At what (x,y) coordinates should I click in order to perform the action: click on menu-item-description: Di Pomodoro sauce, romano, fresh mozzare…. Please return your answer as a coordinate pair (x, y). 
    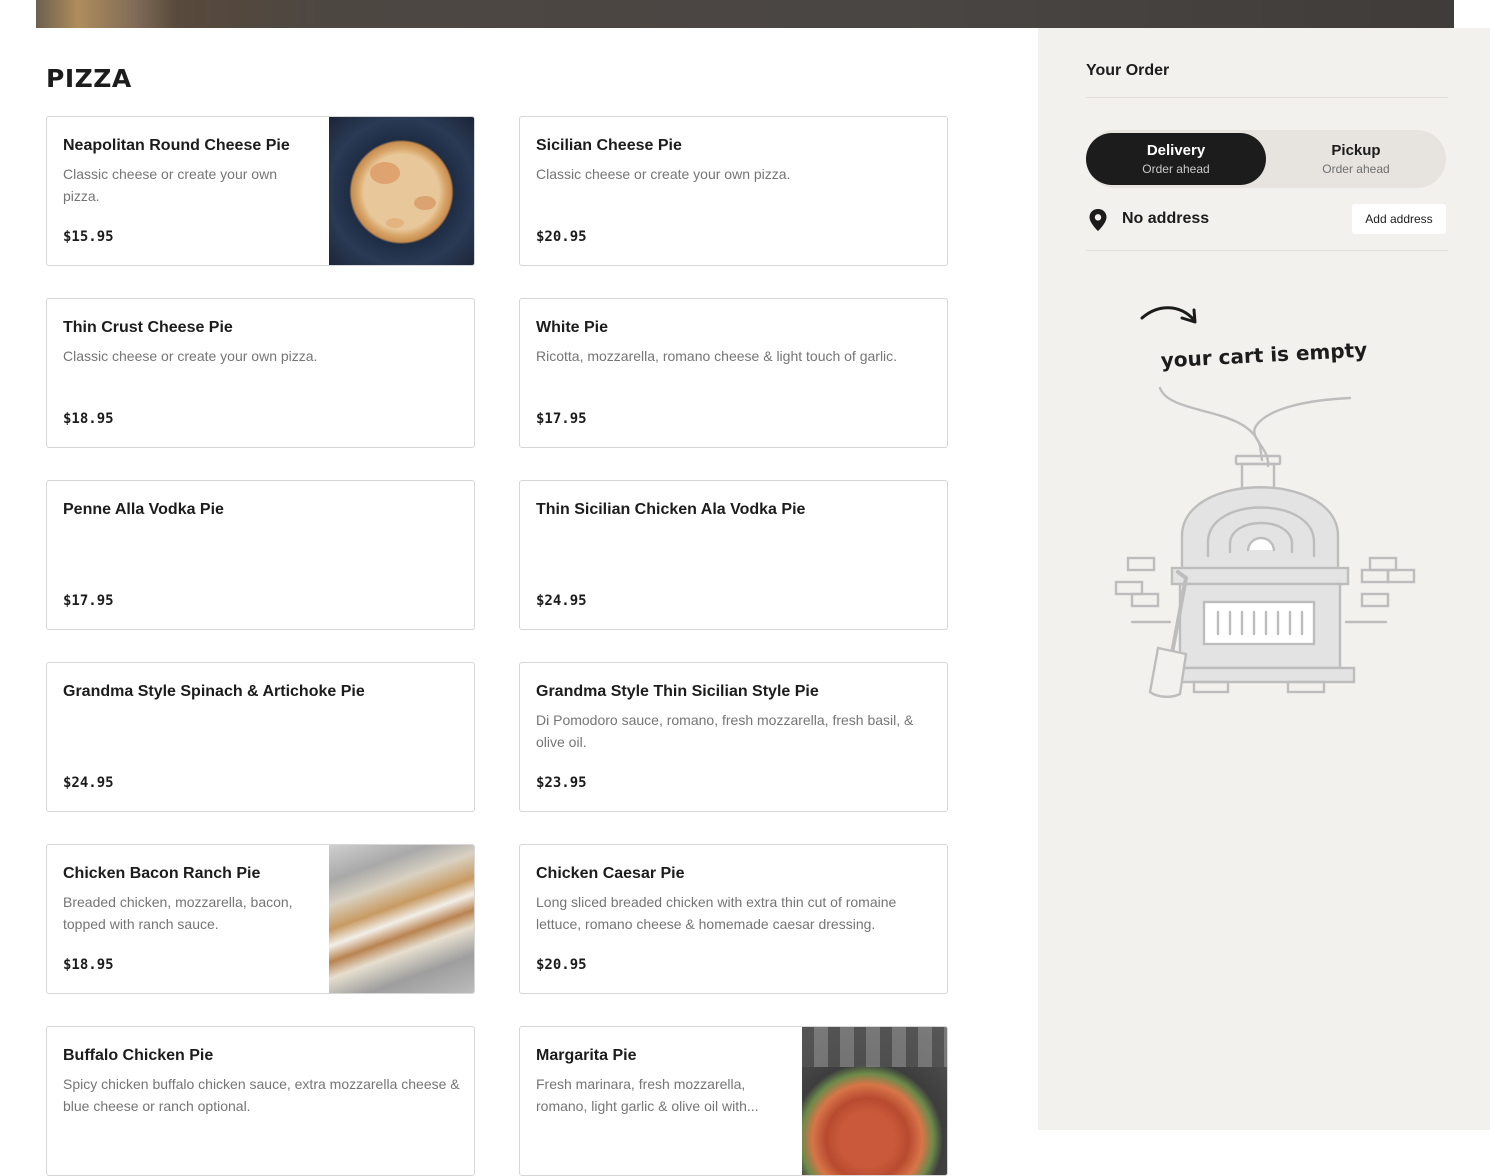
    Looking at the image, I should click on (725, 731).